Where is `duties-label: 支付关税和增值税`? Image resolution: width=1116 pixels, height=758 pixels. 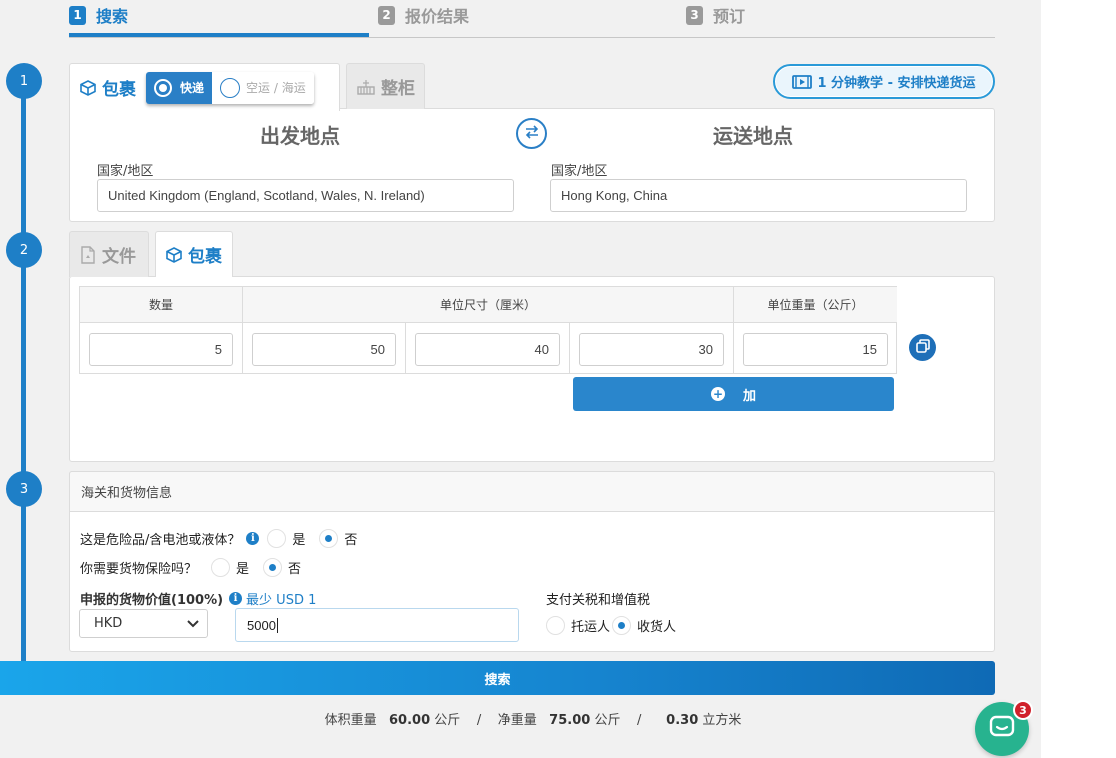
duties-label: 支付关税和增值税 is located at coordinates (598, 600).